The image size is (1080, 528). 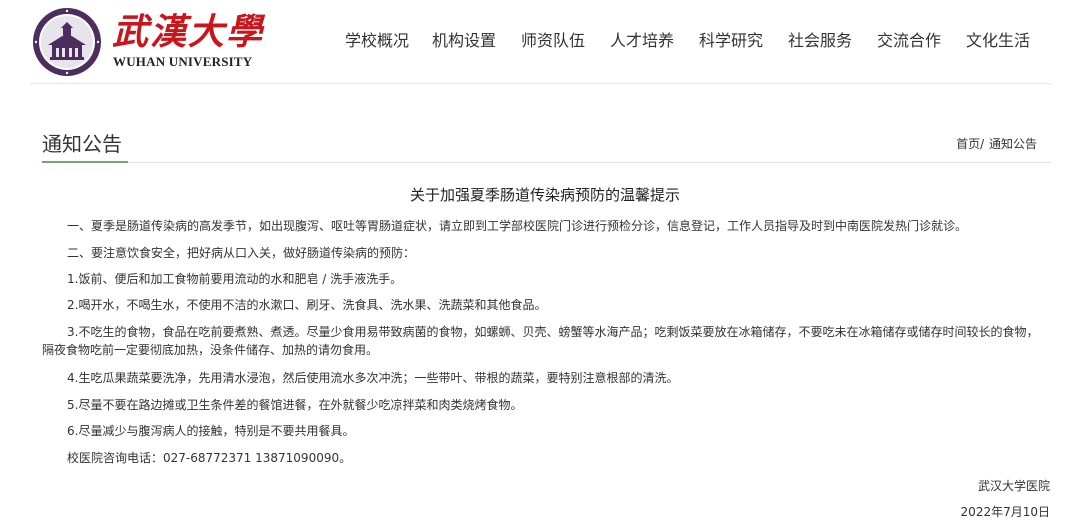 I want to click on nav-item-about: 学校概况, so click(x=377, y=41).